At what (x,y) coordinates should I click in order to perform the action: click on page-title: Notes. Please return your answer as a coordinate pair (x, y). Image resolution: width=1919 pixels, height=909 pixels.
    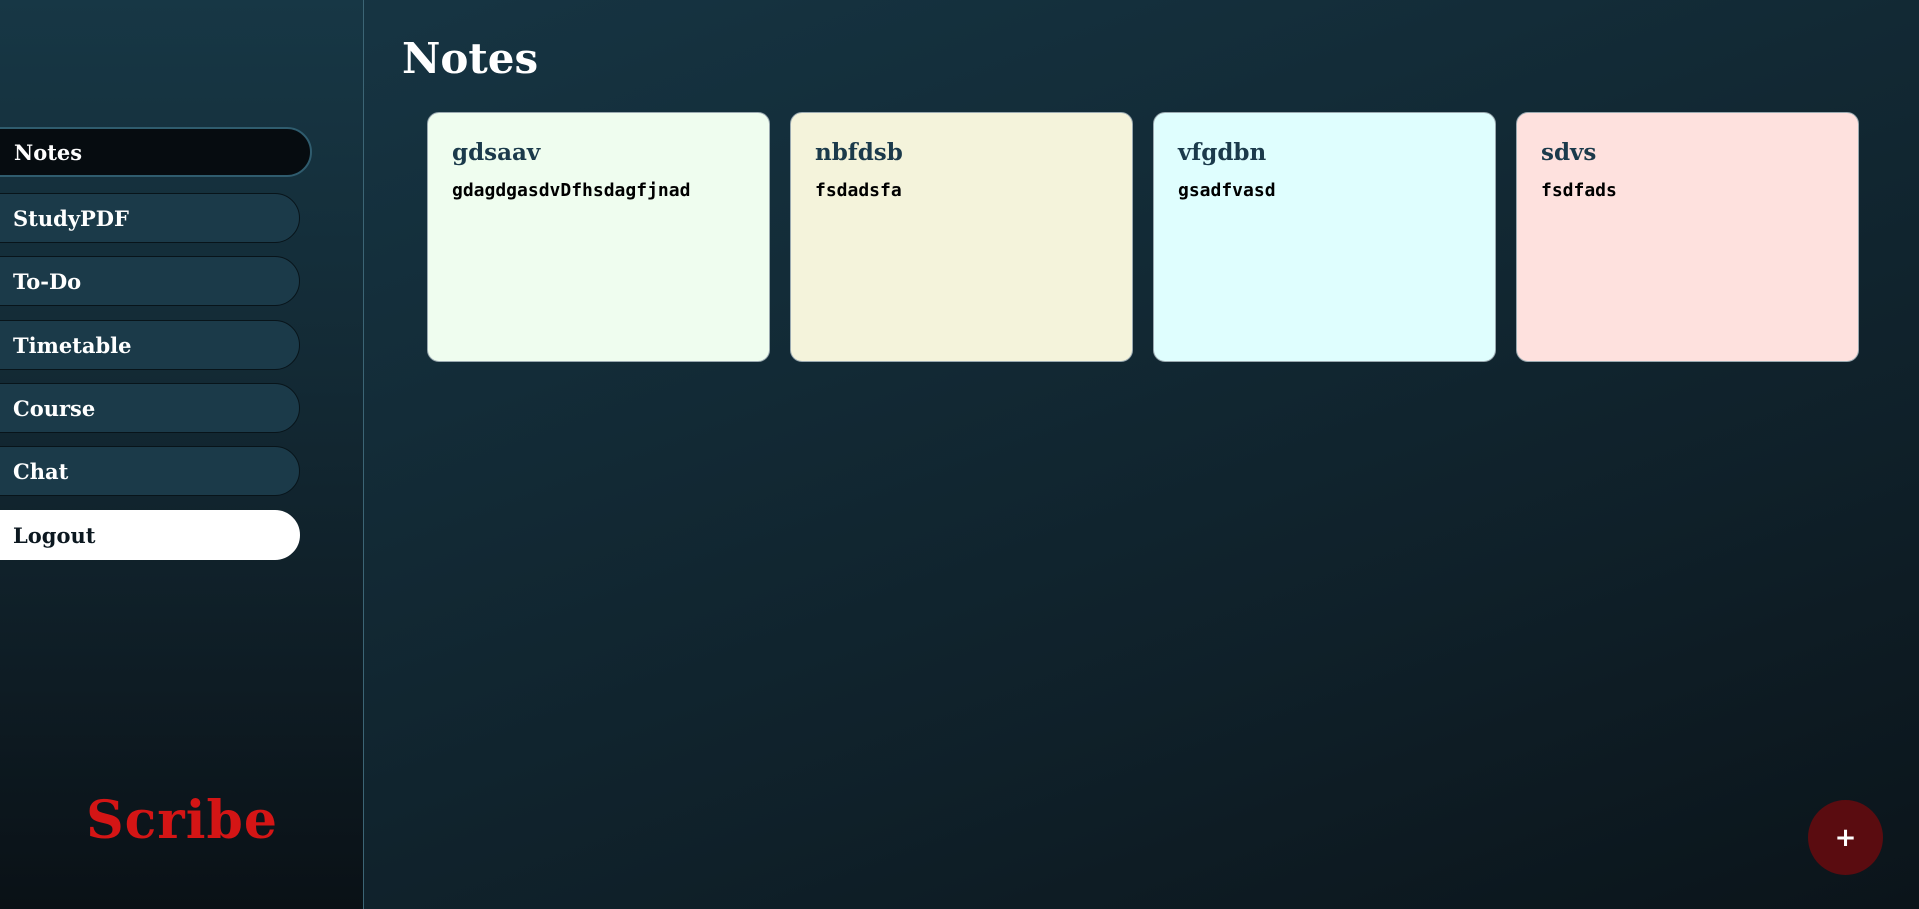
    Looking at the image, I should click on (470, 58).